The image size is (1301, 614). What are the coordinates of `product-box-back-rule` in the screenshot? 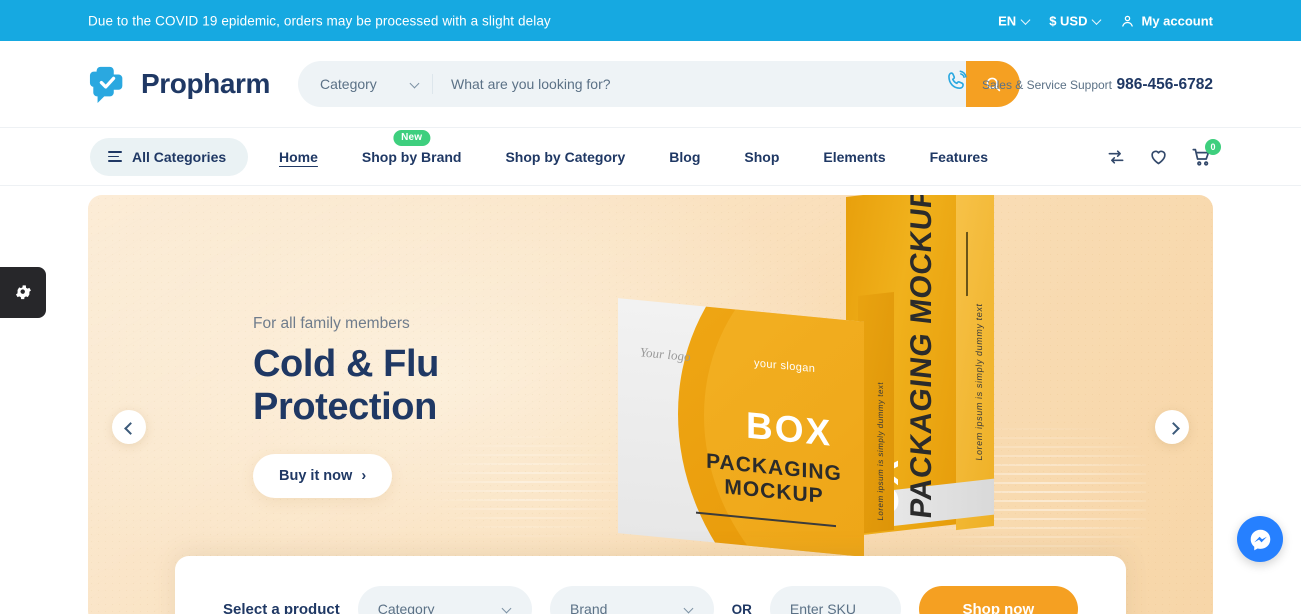 It's located at (967, 264).